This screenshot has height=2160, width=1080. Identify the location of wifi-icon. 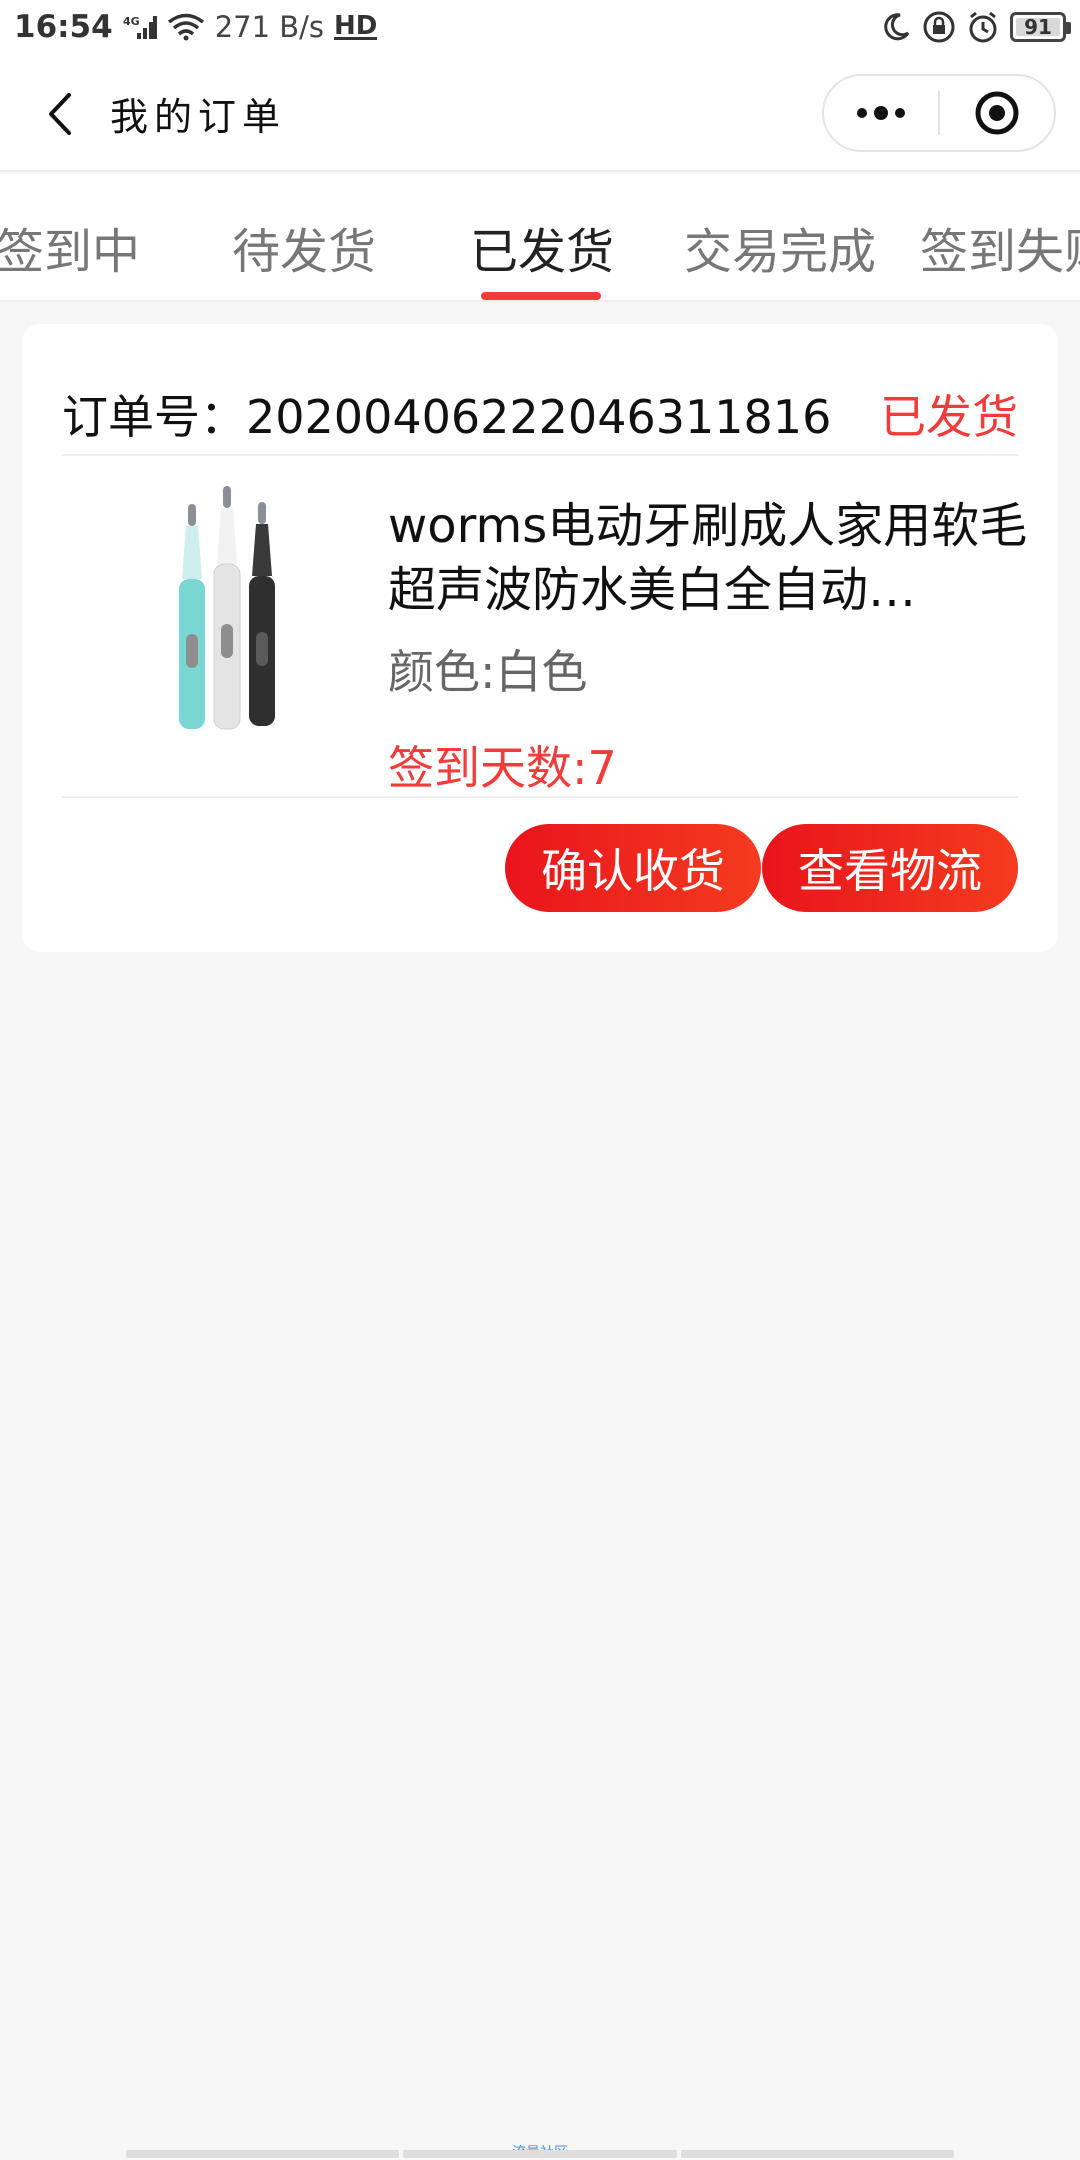
(186, 27).